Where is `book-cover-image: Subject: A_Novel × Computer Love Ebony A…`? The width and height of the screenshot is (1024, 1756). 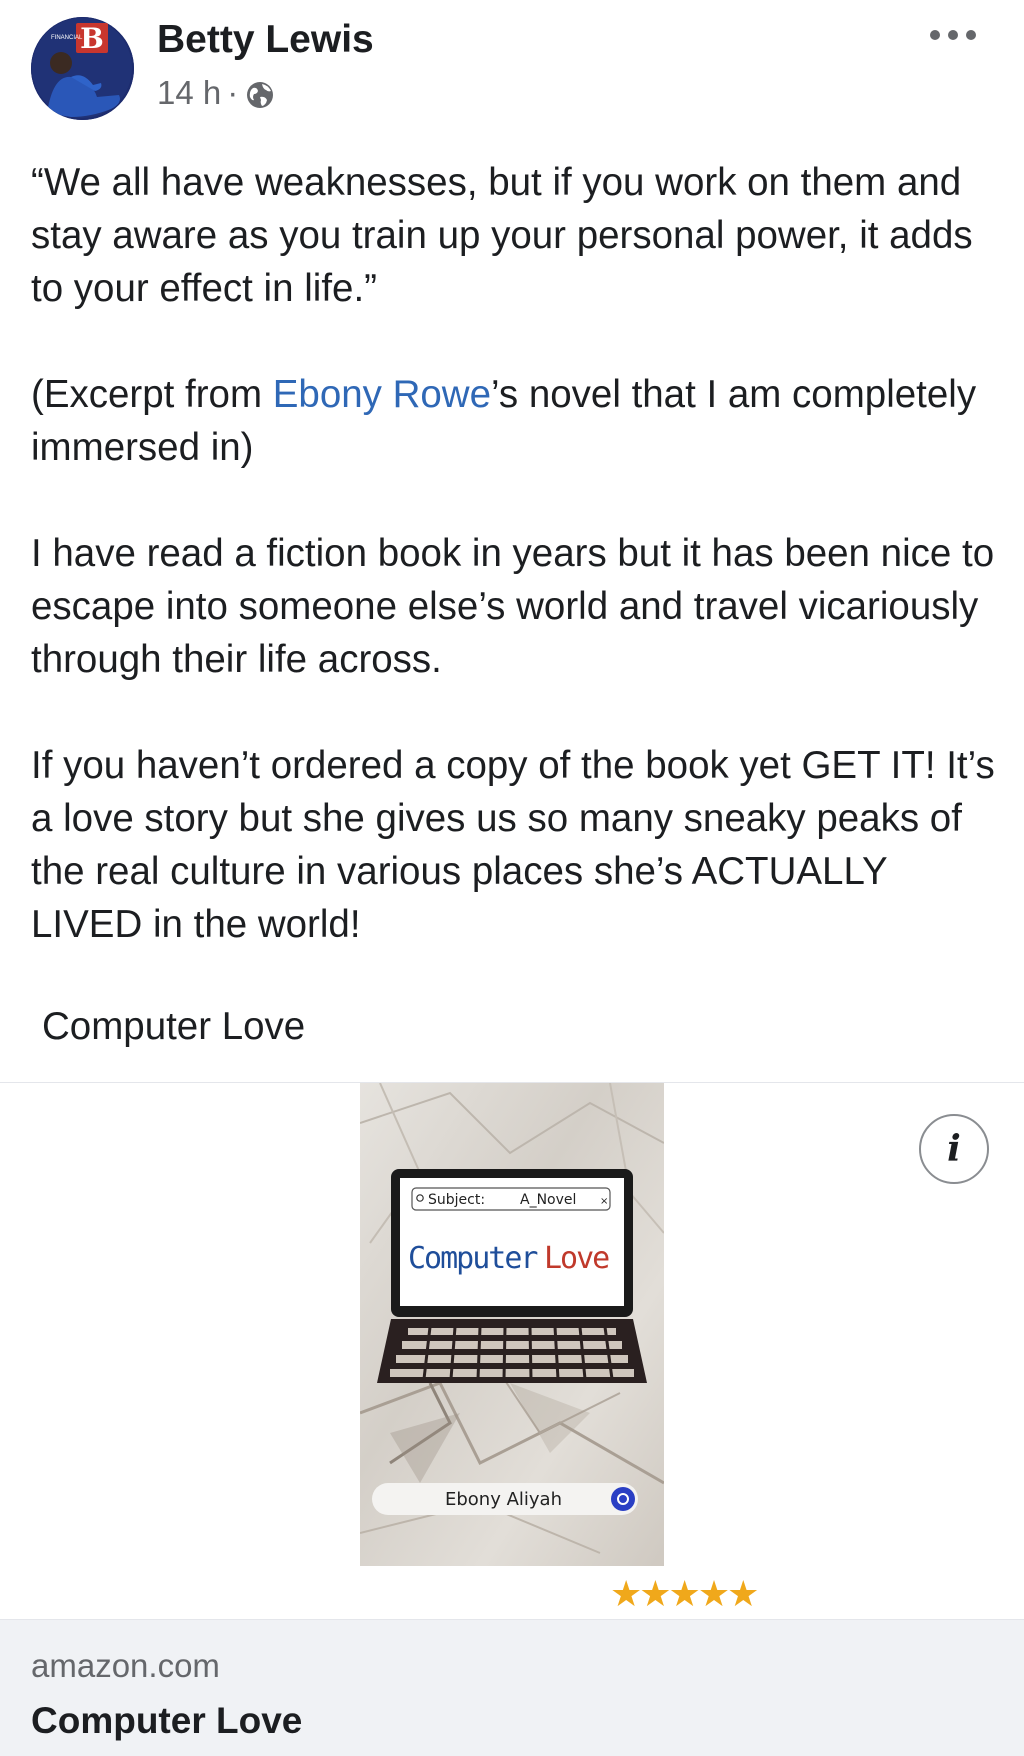 book-cover-image: Subject: A_Novel × Computer Love Ebony A… is located at coordinates (512, 1324).